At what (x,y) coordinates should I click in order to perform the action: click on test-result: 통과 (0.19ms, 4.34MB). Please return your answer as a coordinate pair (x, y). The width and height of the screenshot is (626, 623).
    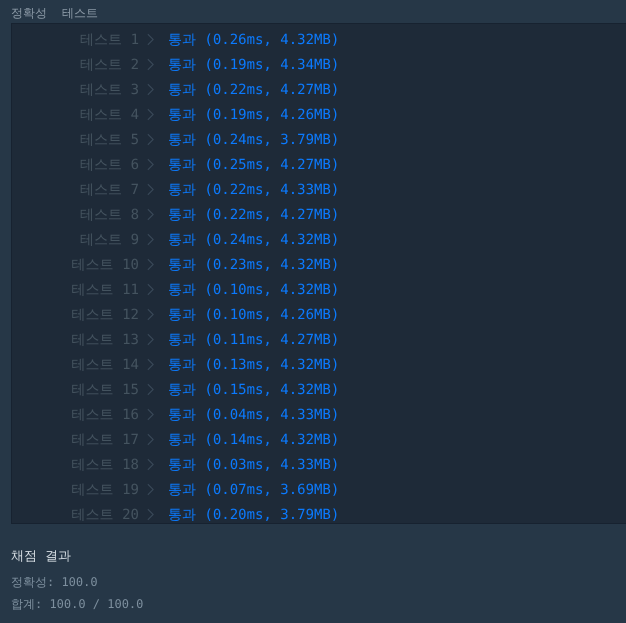
    Looking at the image, I should click on (254, 65).